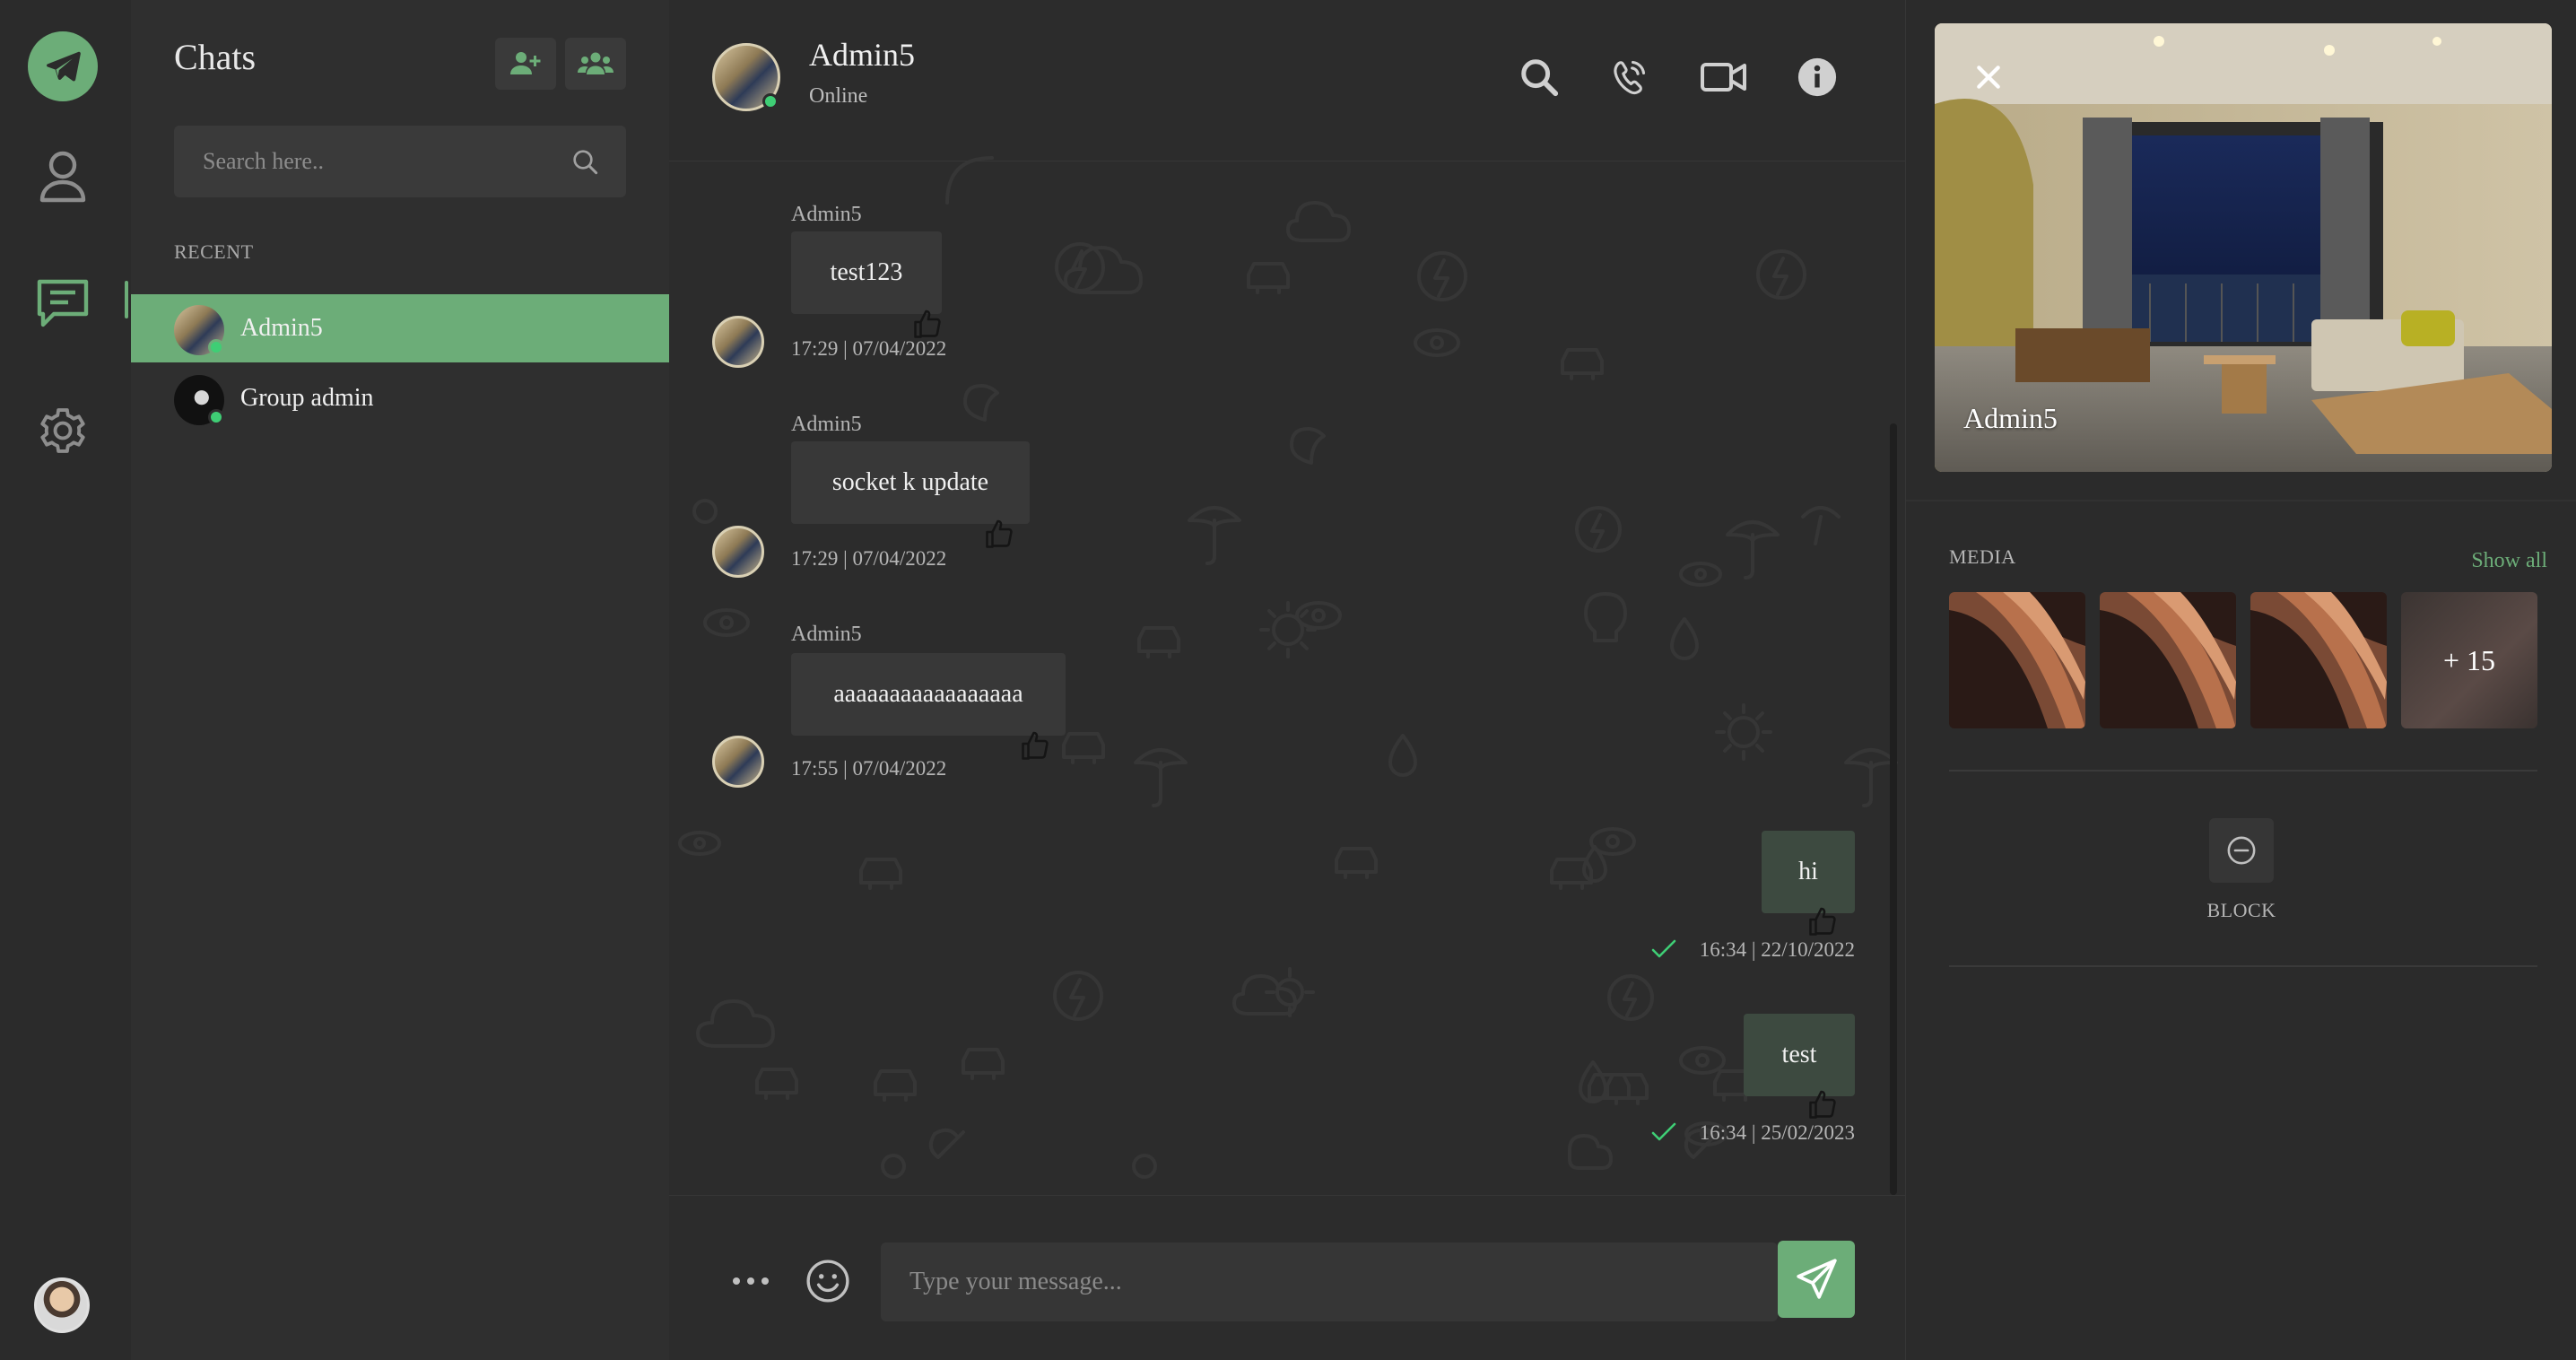 The width and height of the screenshot is (2576, 1360). Describe the element at coordinates (866, 272) in the screenshot. I see `message-bubble: test123` at that location.